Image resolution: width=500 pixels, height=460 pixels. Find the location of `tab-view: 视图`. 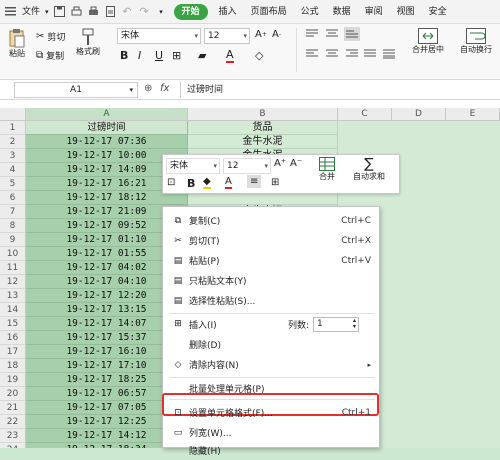

tab-view: 视图 is located at coordinates (406, 12).